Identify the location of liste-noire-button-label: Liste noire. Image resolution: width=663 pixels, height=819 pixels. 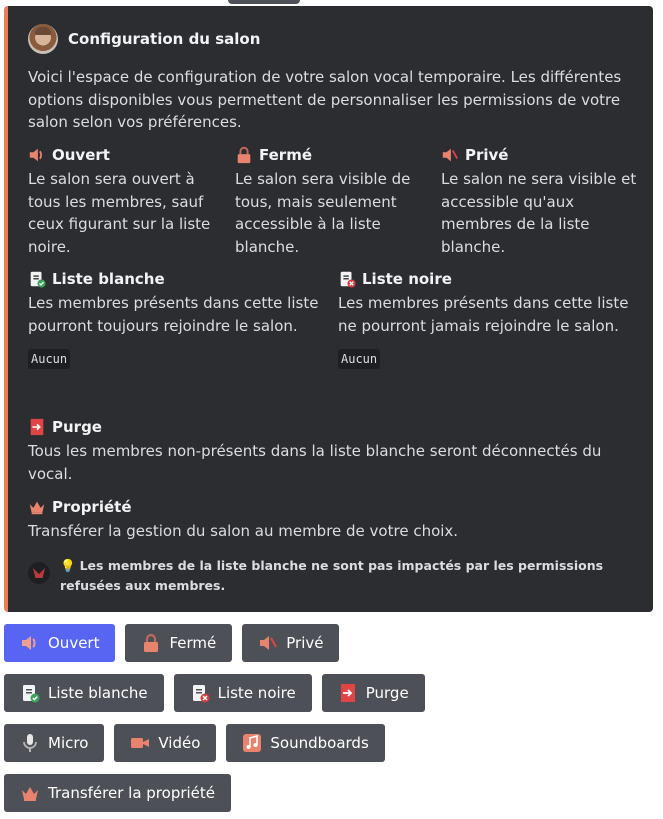
(256, 693).